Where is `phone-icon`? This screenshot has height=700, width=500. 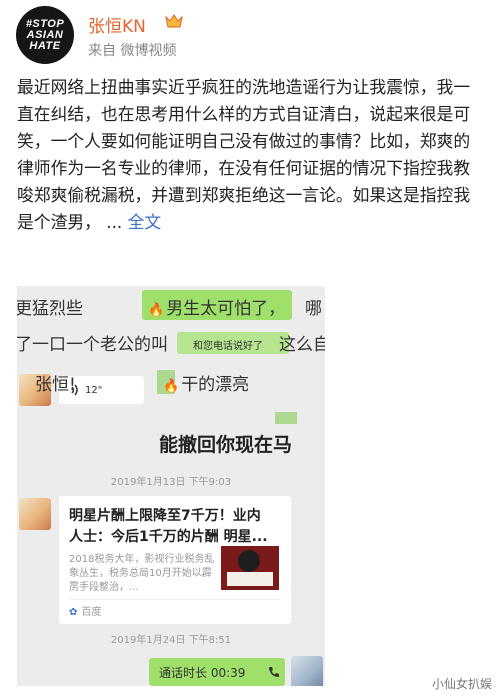
phone-icon is located at coordinates (274, 672).